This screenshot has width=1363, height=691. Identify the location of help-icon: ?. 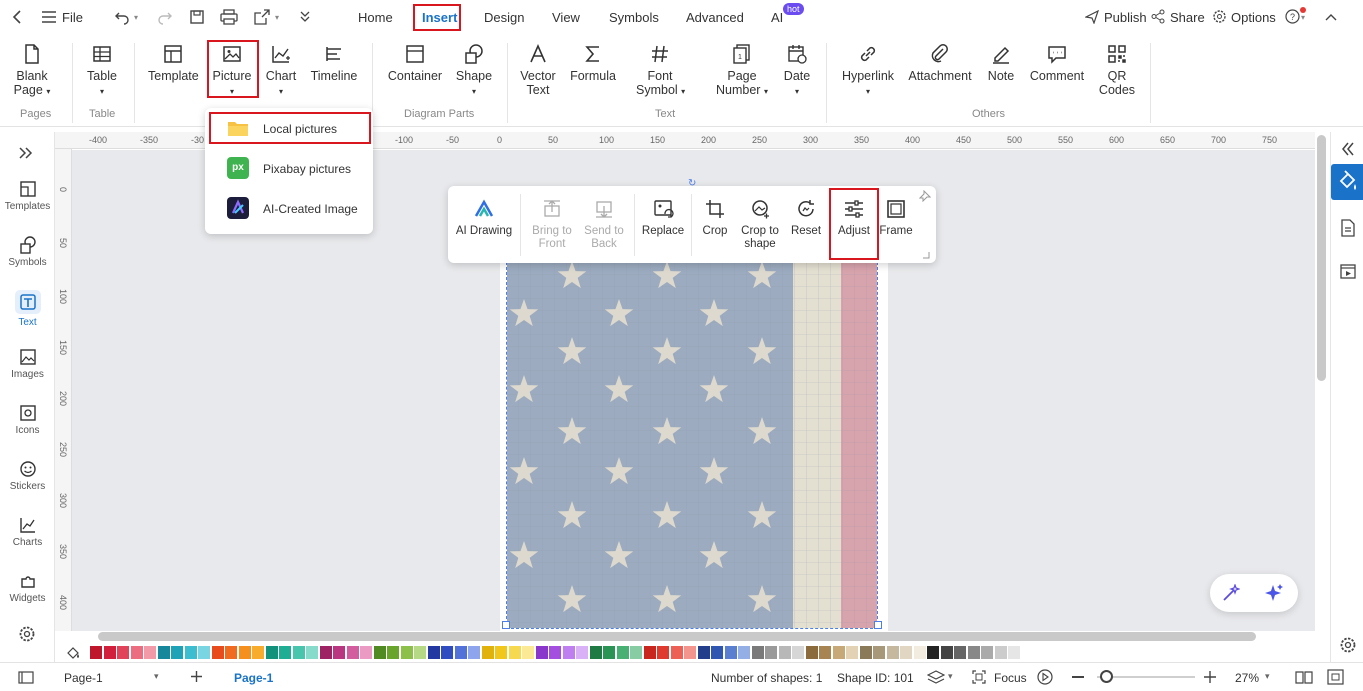
(1292, 16).